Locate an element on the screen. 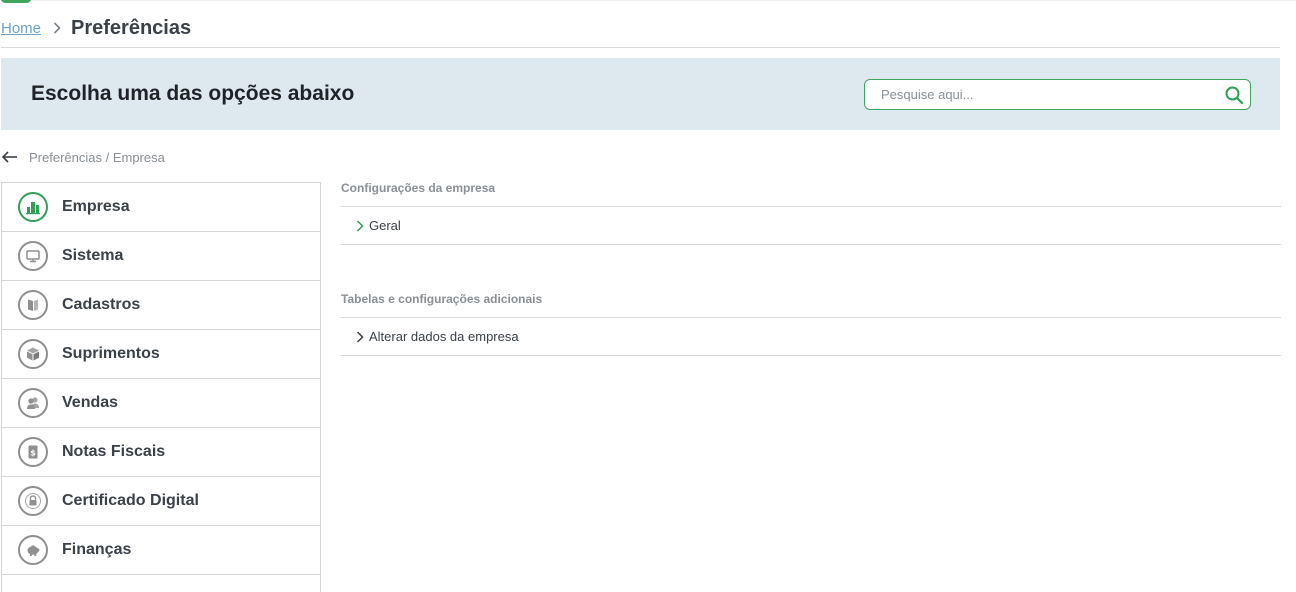 The image size is (1296, 592). sidebar-item-label: Certificado Digital is located at coordinates (130, 500).